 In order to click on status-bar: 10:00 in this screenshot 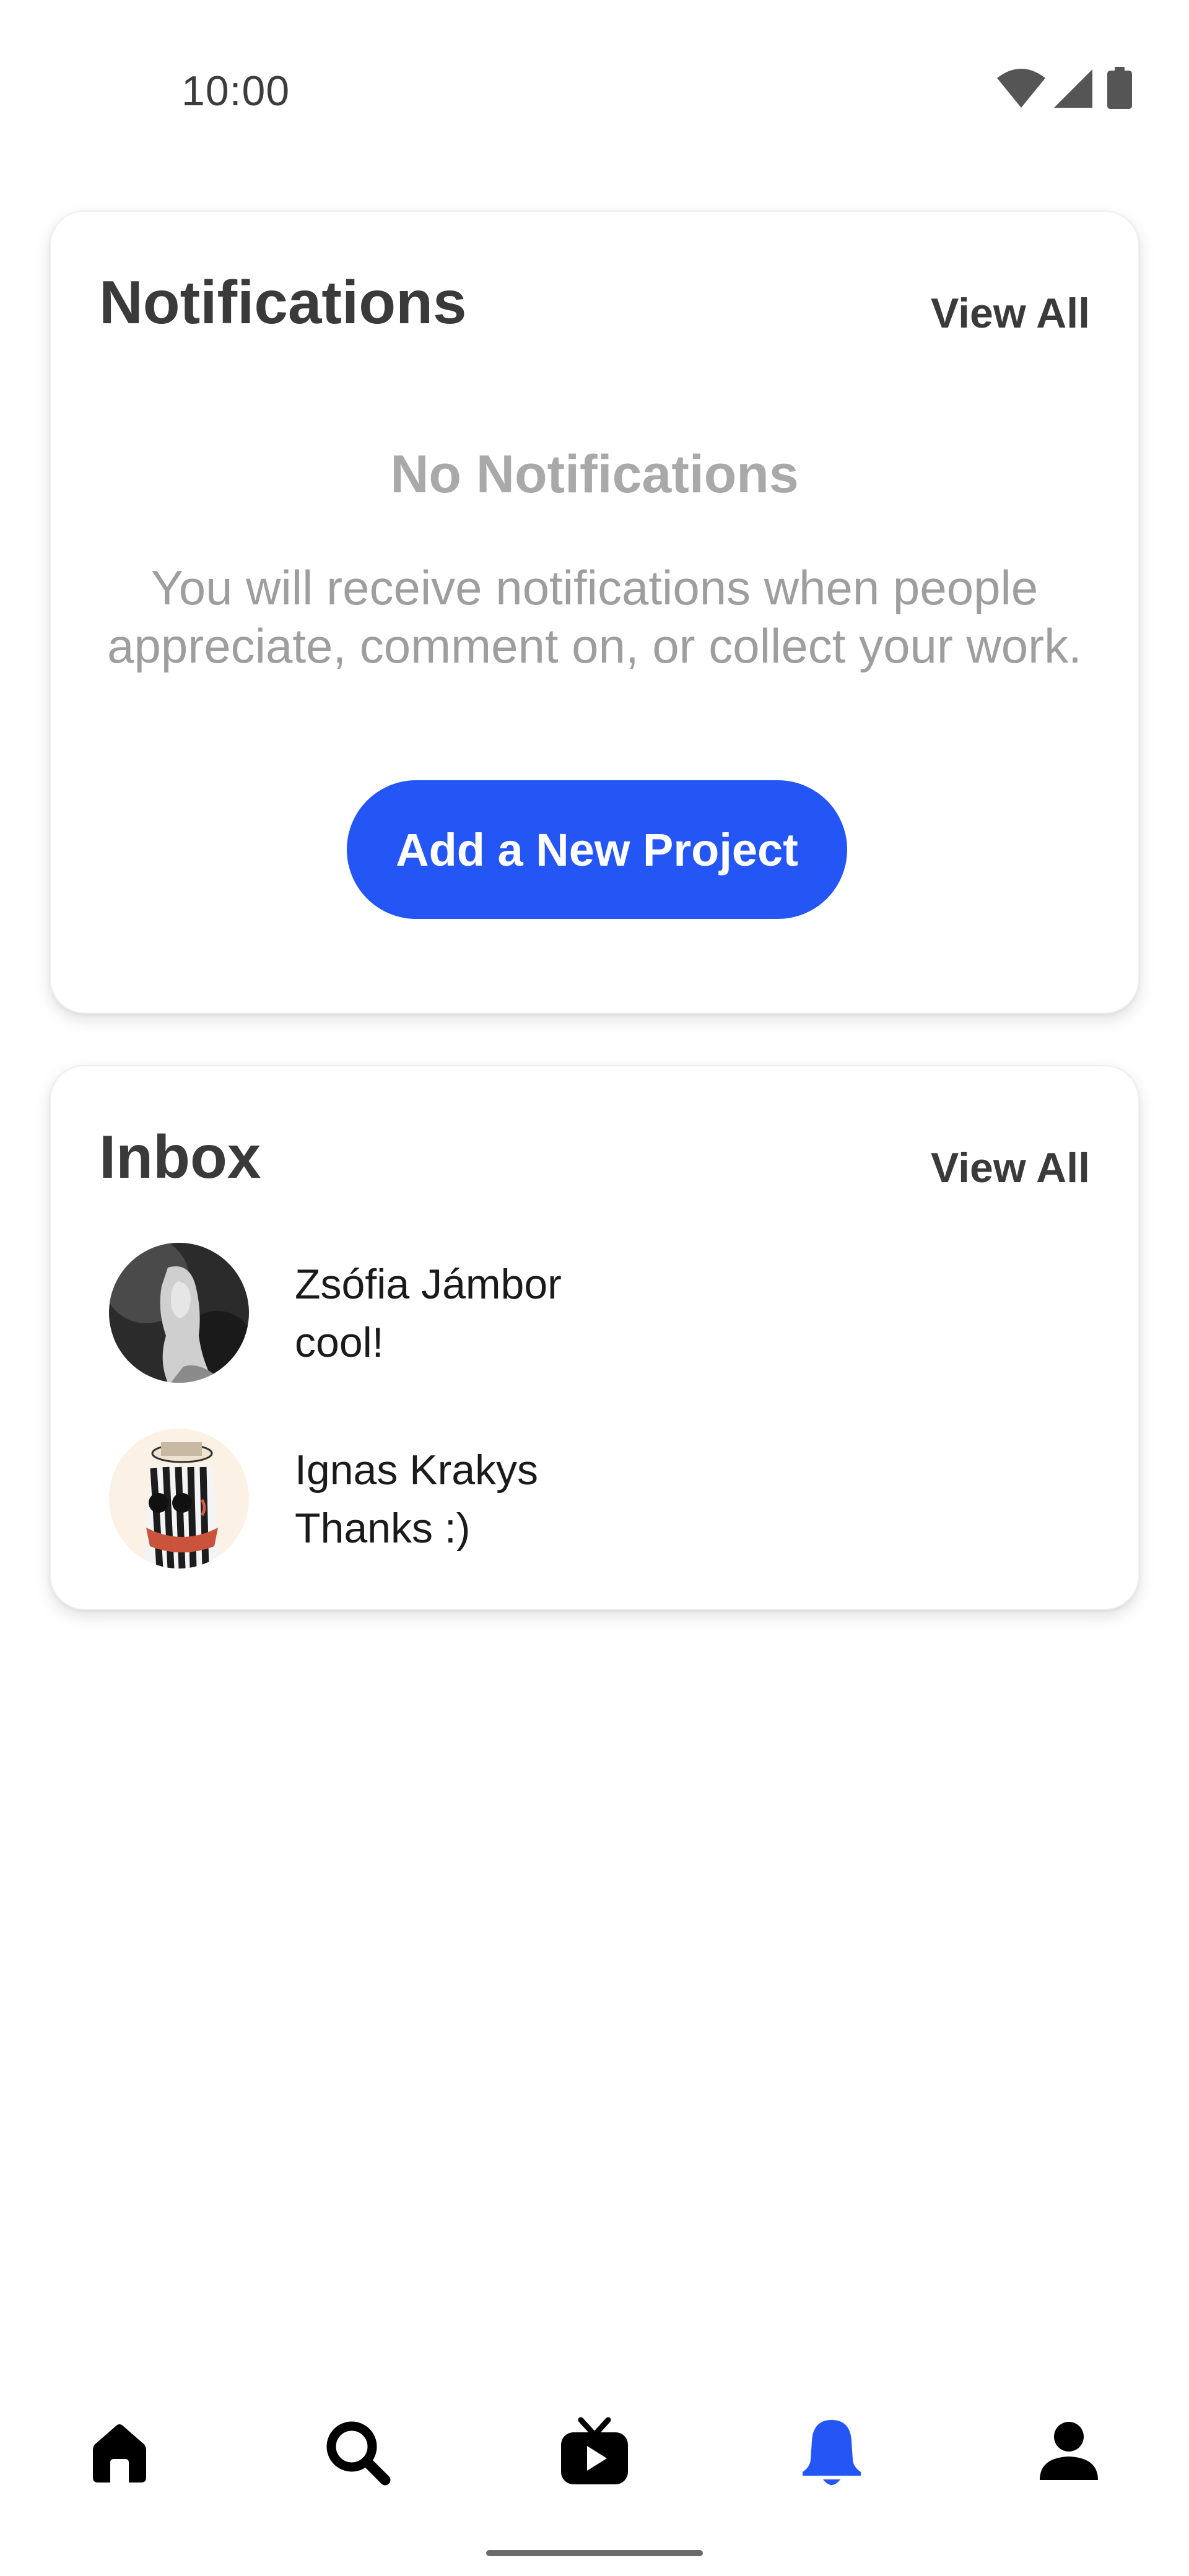, I will do `click(594, 80)`.